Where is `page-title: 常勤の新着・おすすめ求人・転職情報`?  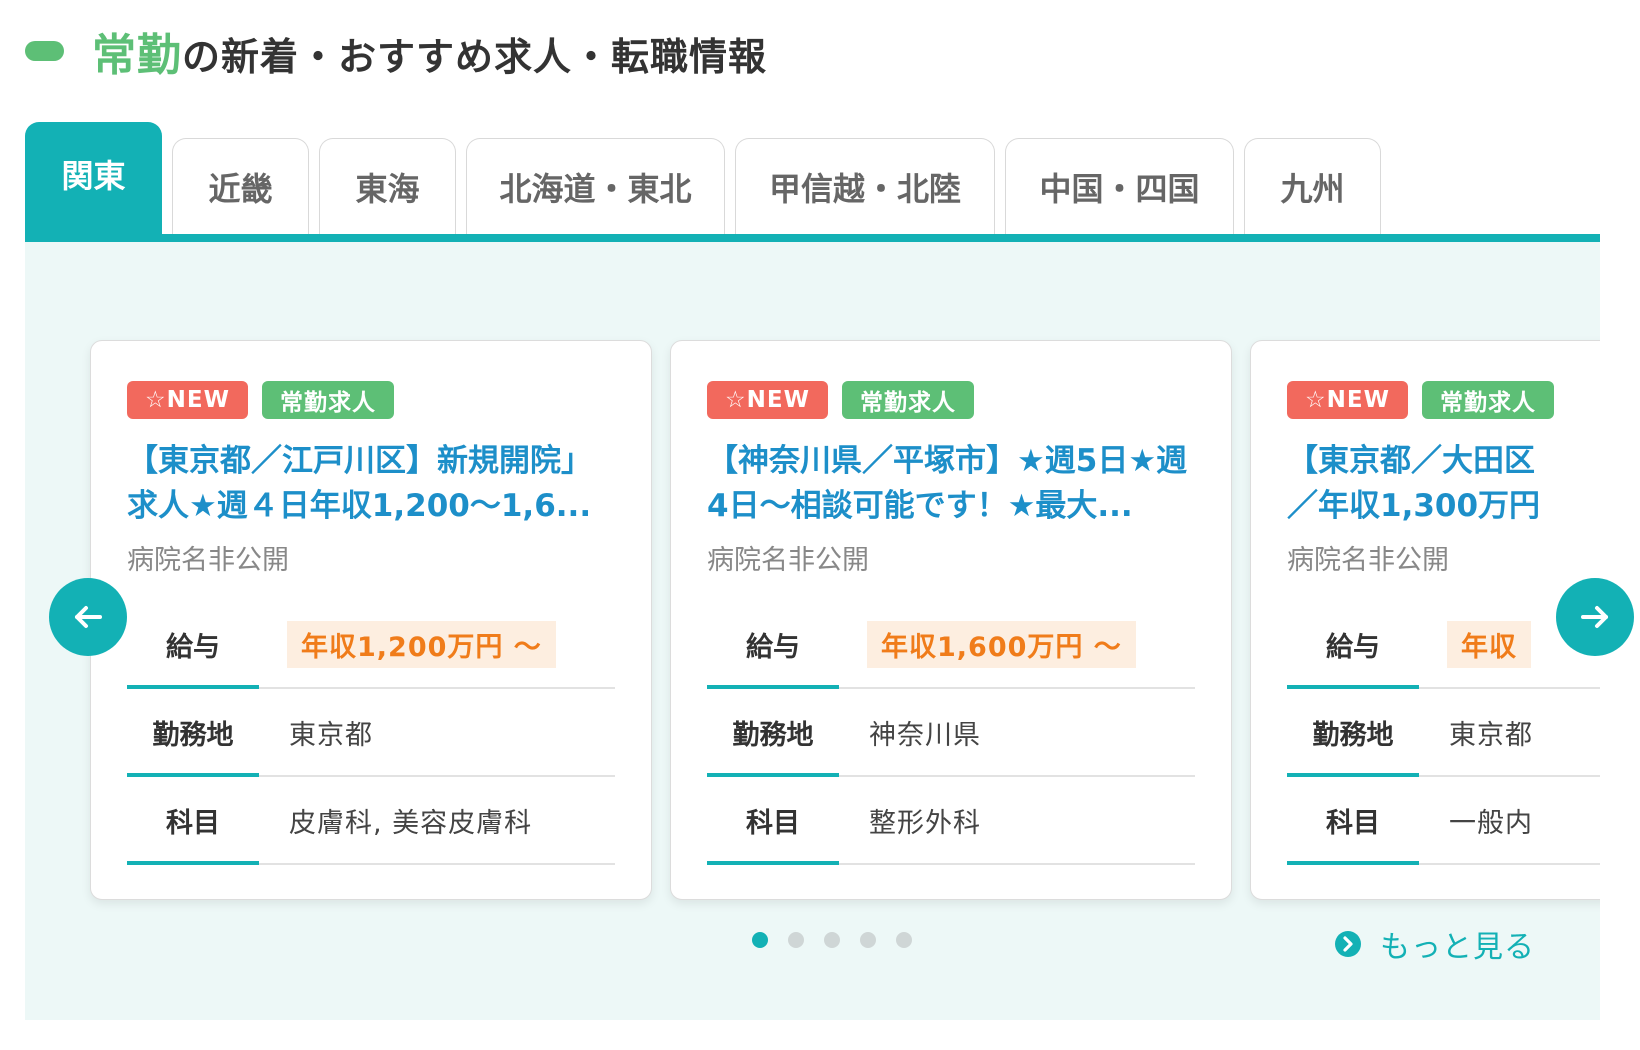
page-title: 常勤の新着・おすすめ求人・転職情報 is located at coordinates (429, 51).